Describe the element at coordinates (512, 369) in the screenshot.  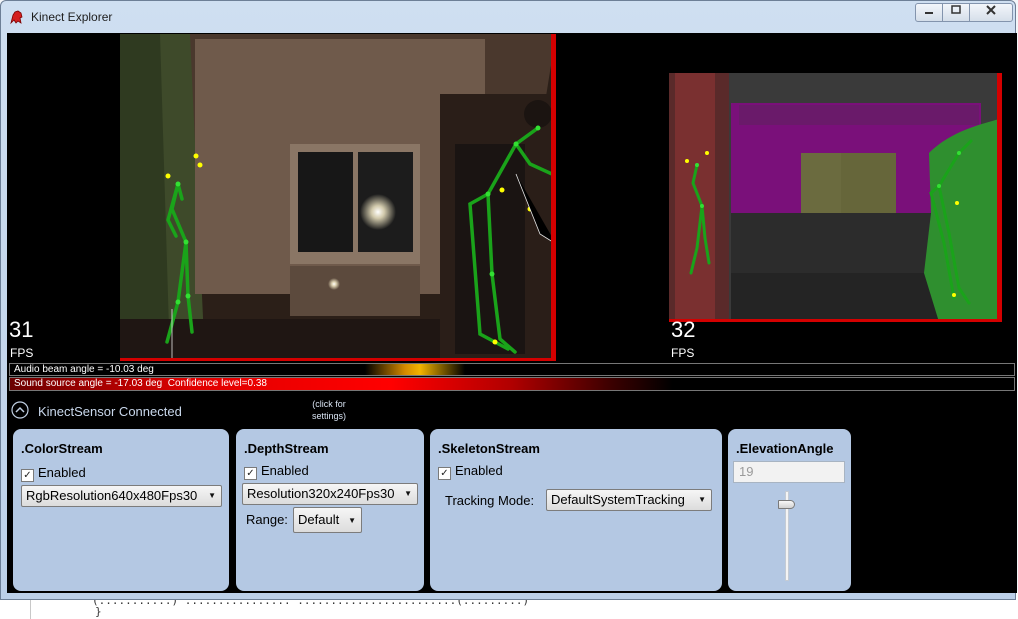
I see `audio-beam-indicator: Audio beam angle = -10.03 deg` at that location.